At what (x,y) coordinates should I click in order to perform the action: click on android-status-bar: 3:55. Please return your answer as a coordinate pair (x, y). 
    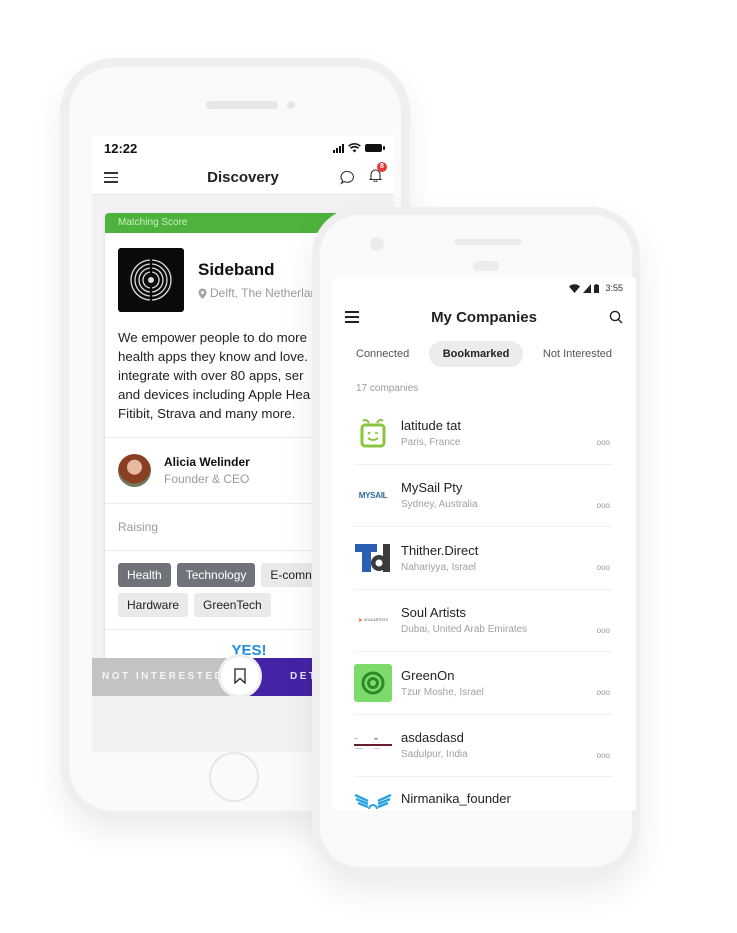
    Looking at the image, I should click on (484, 288).